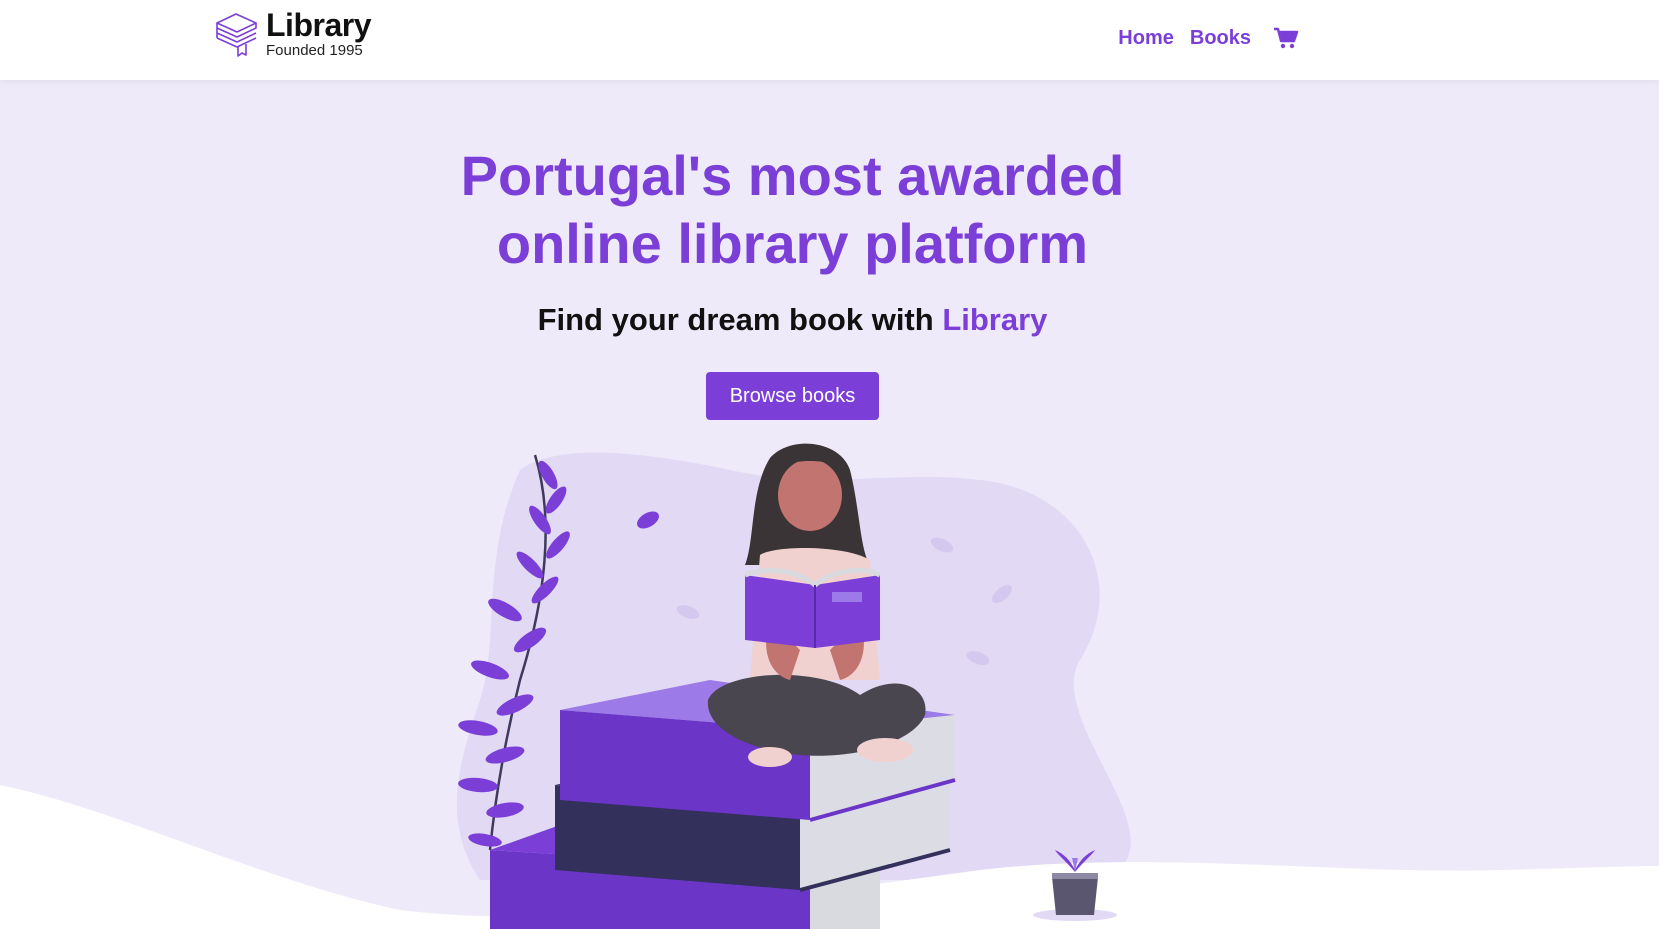  What do you see at coordinates (236, 35) in the screenshot?
I see `stacked-books-logo-icon` at bounding box center [236, 35].